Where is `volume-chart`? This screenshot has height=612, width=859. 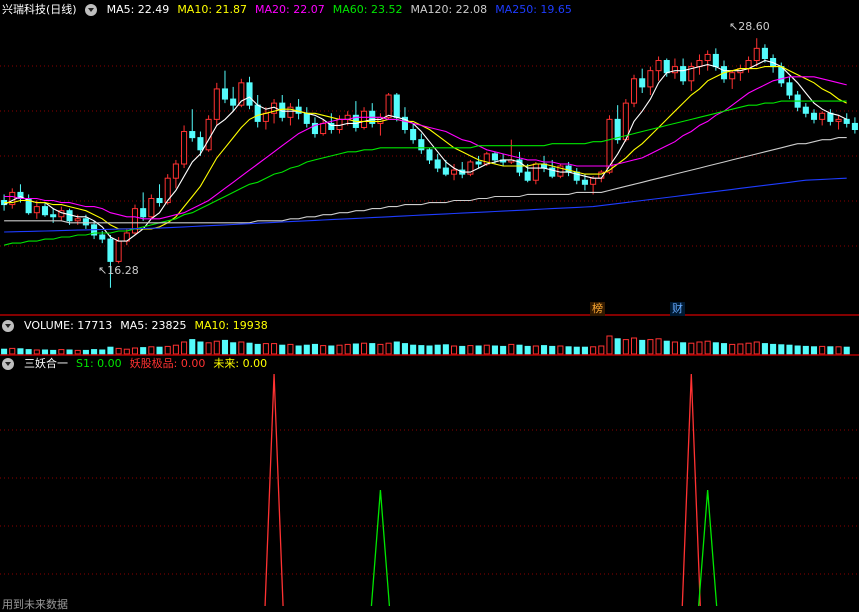 volume-chart is located at coordinates (429, 345).